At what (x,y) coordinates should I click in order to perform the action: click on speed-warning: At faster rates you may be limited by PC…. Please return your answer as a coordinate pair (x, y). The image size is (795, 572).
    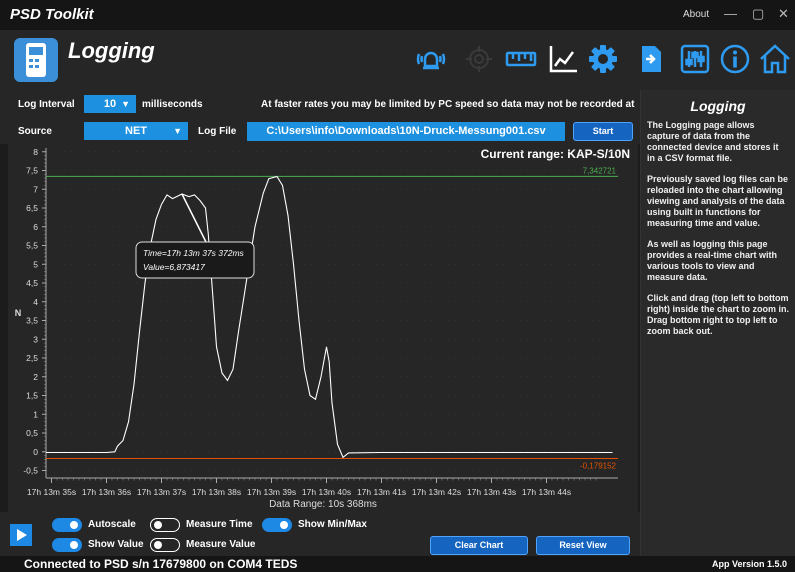
    Looking at the image, I should click on (449, 104).